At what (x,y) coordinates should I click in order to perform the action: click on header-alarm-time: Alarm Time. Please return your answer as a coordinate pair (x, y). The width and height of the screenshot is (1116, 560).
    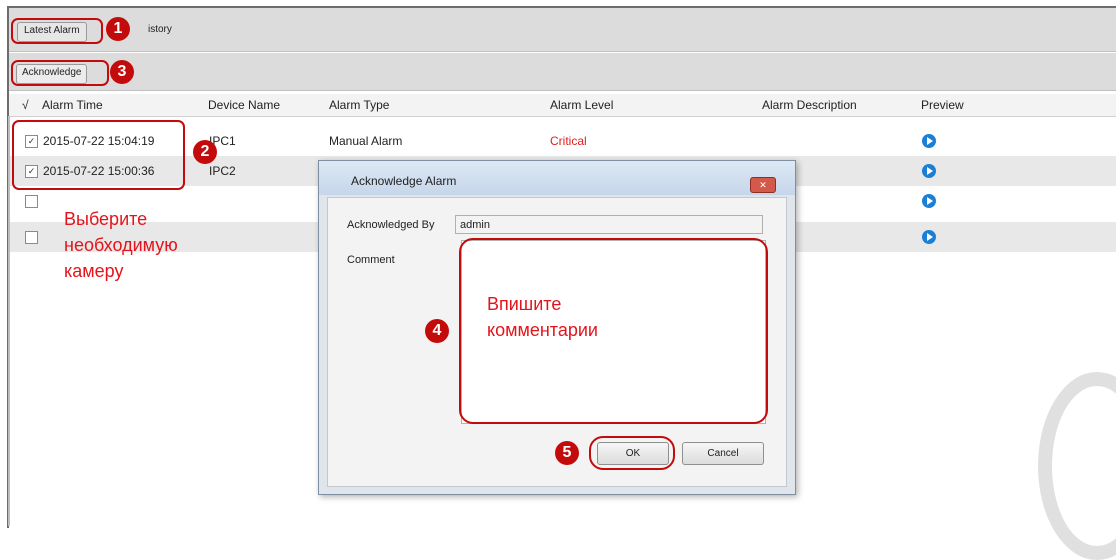
    Looking at the image, I should click on (72, 105).